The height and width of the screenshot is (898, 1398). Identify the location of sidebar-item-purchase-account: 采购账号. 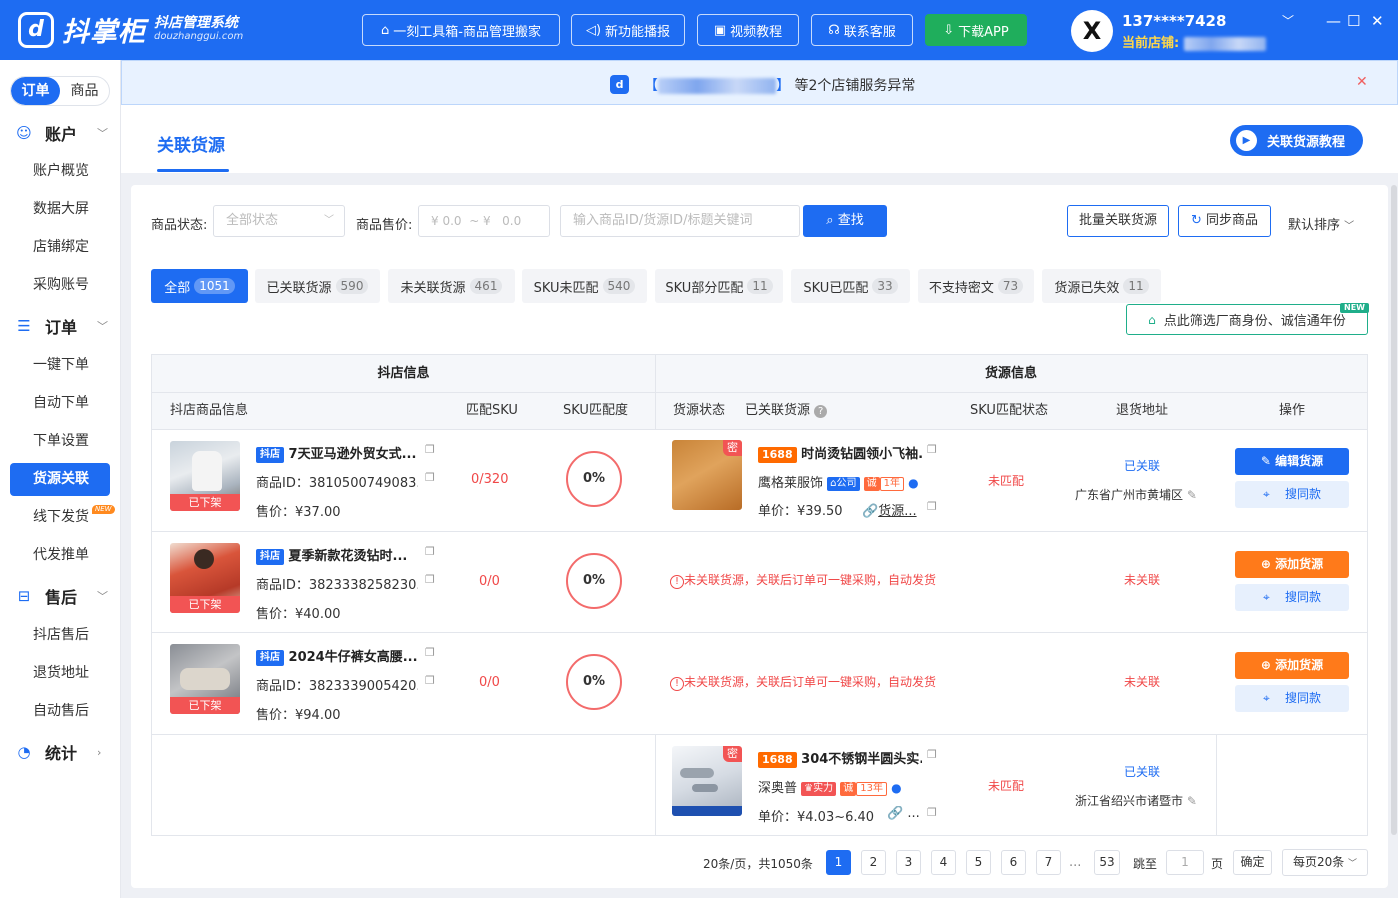
(60, 285).